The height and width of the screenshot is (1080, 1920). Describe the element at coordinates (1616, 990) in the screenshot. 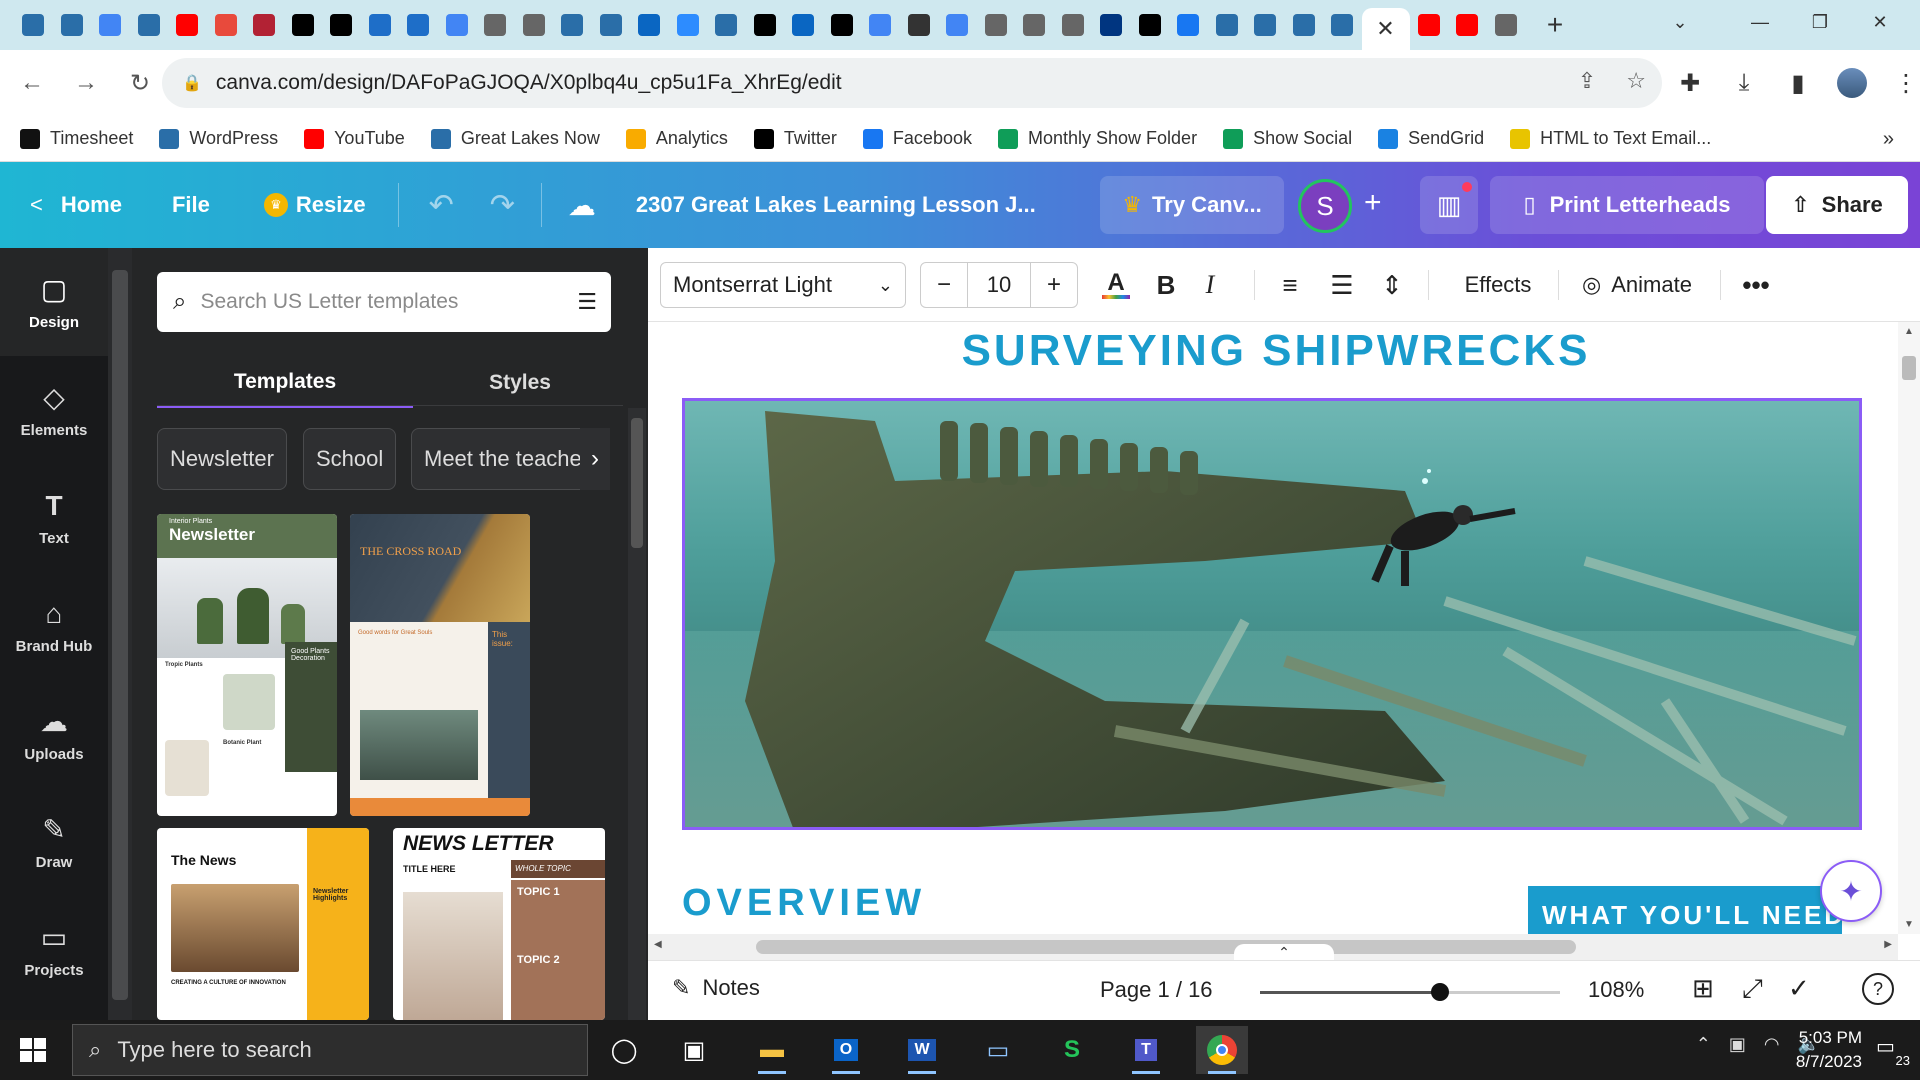

I see `zoom-level: 108%` at that location.